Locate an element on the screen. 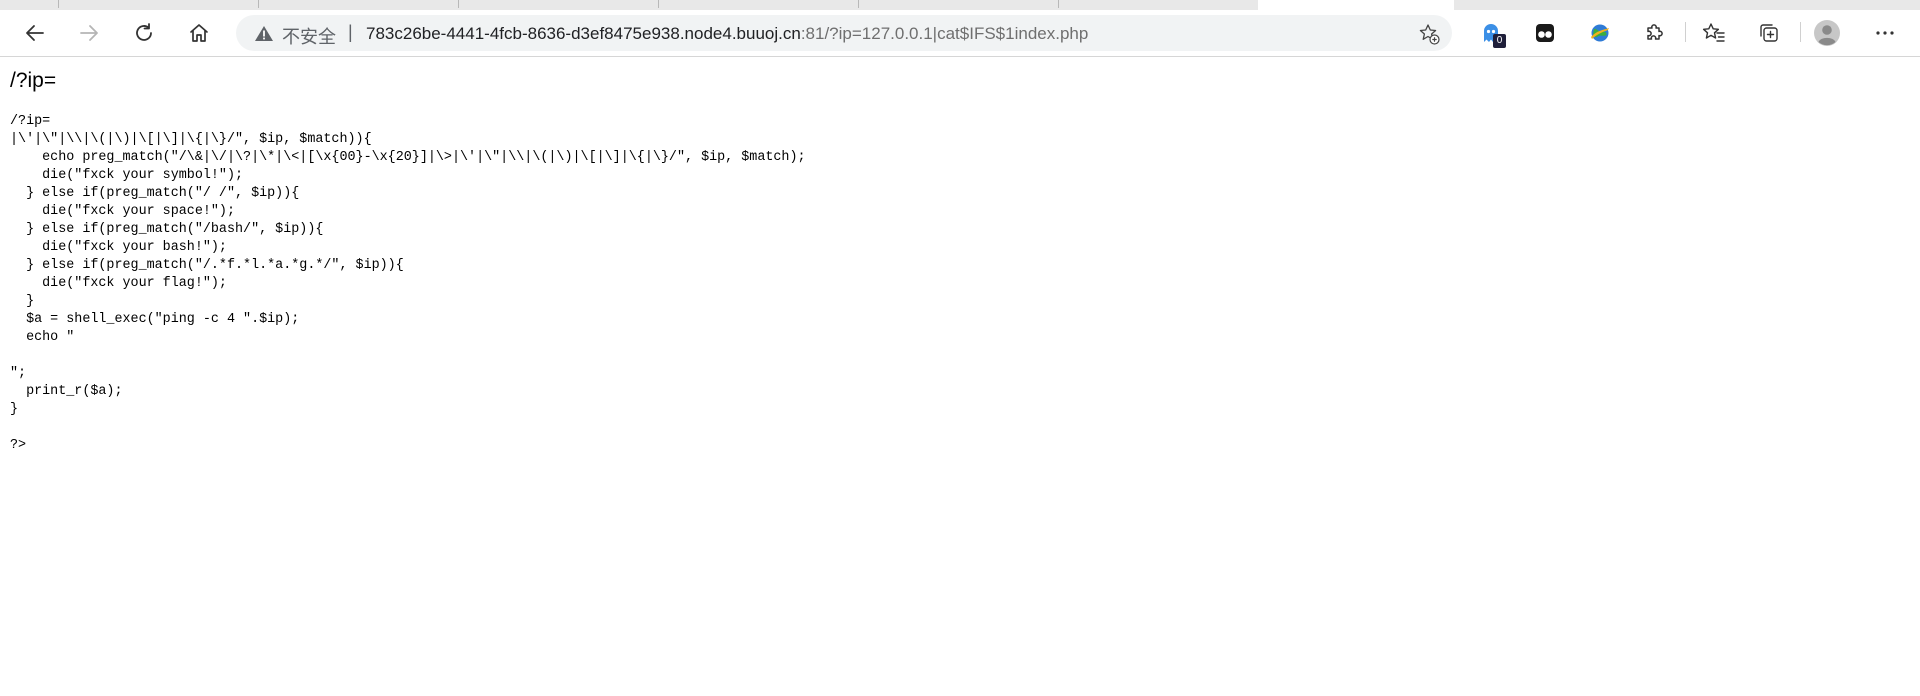 This screenshot has width=1920, height=696. code-line: echo " is located at coordinates (42, 337).